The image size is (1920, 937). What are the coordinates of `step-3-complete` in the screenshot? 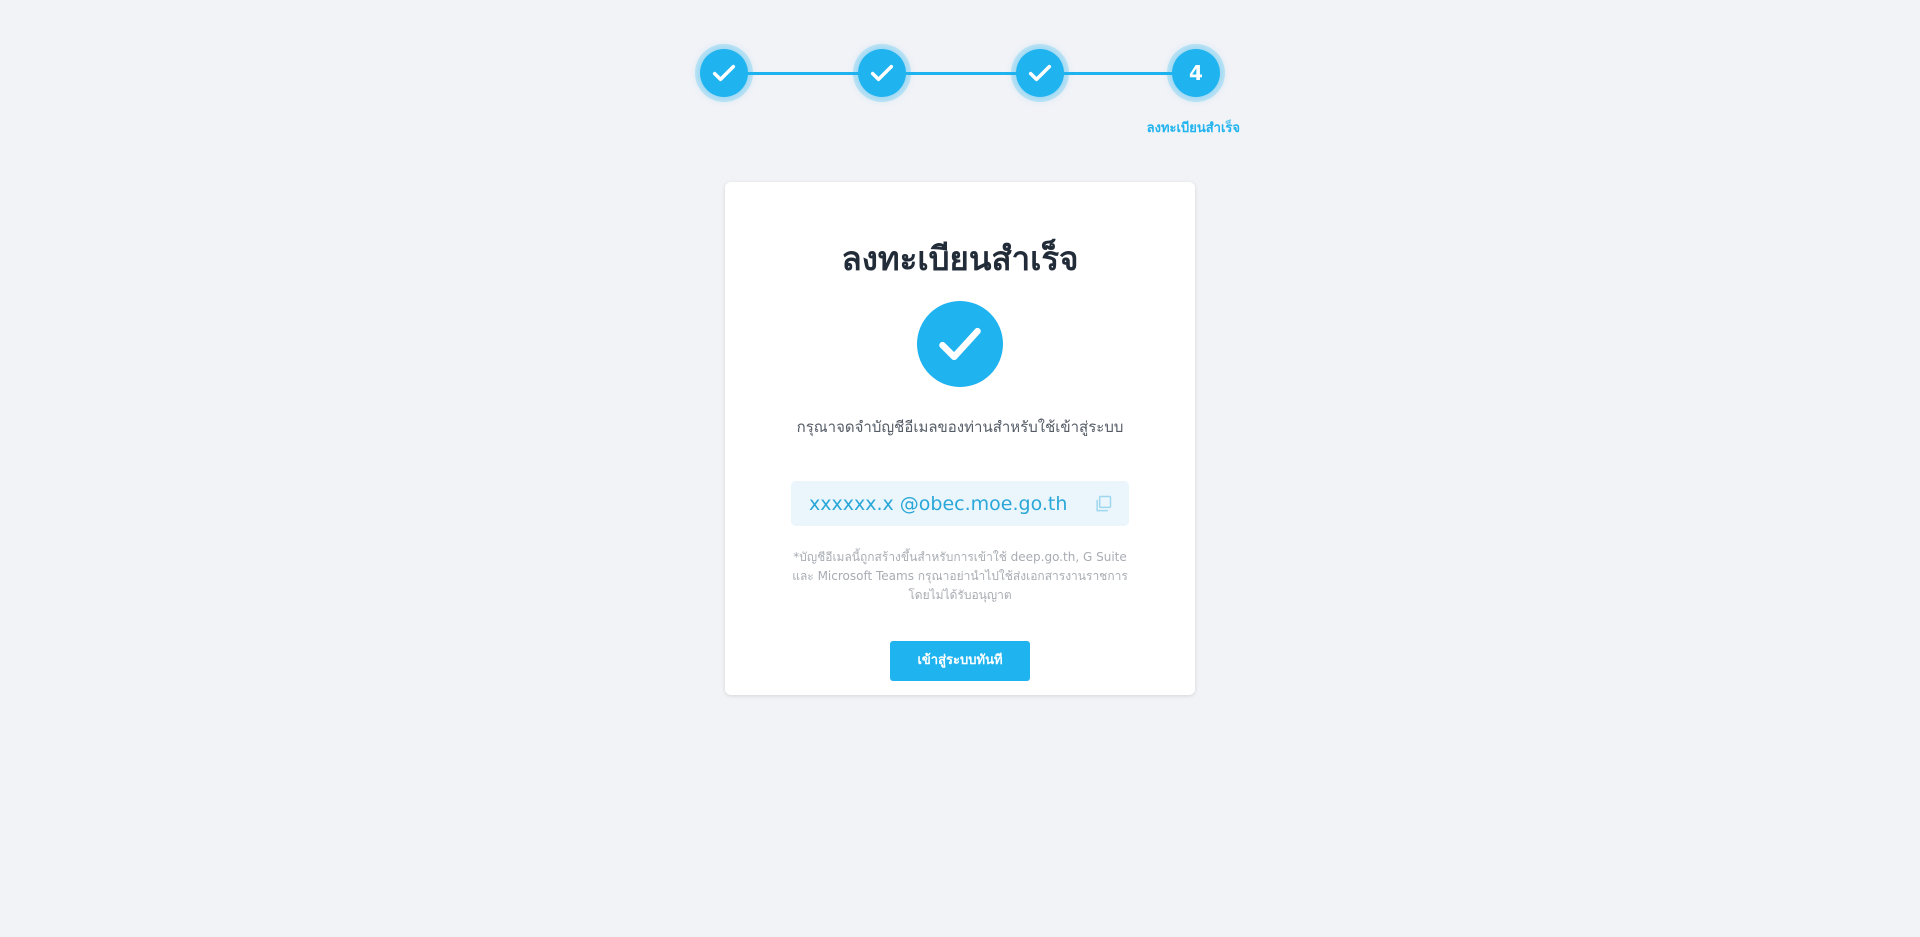 It's located at (1040, 73).